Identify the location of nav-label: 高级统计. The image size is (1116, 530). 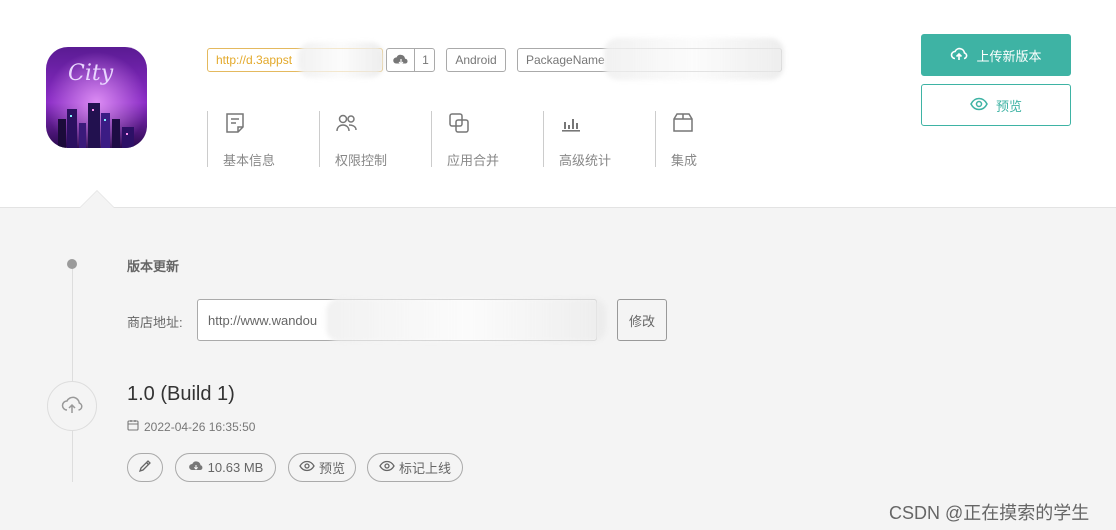
(585, 160).